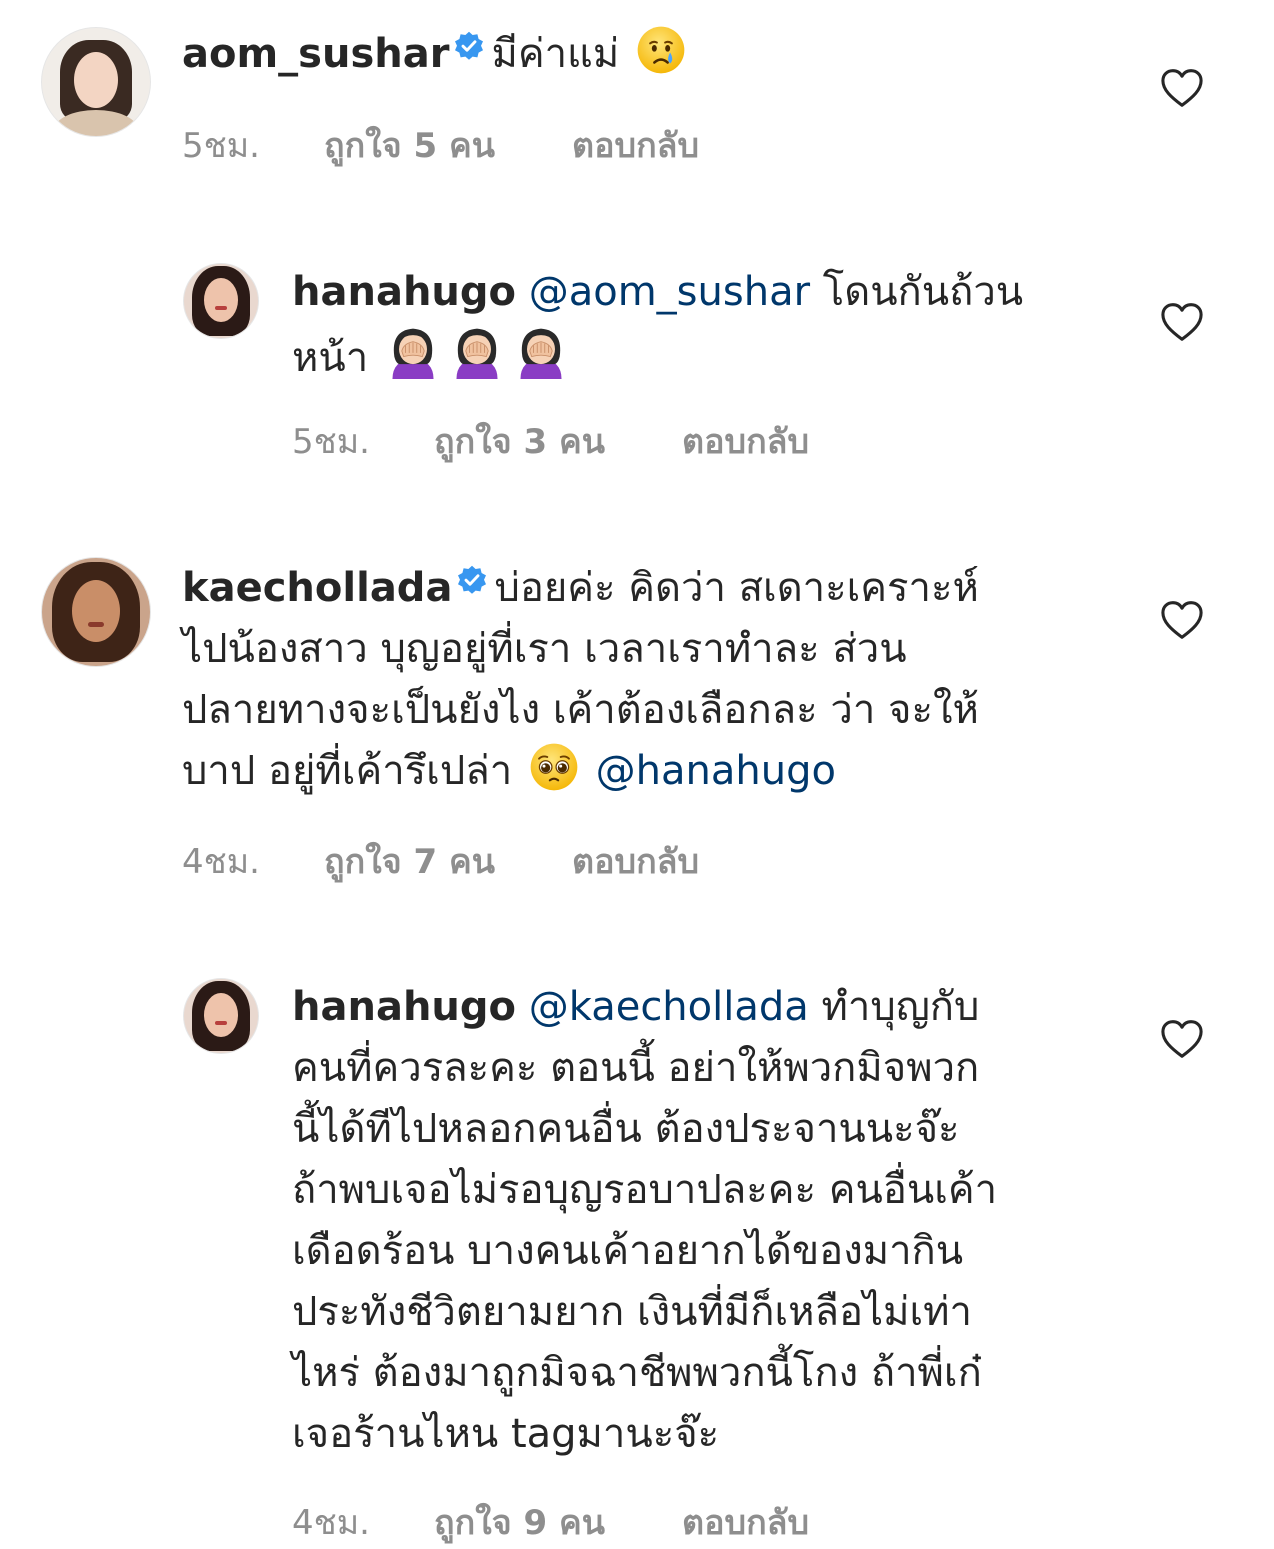 This screenshot has height=1549, width=1274. I want to click on comment-aom-sushar: aom_sushar มีค่าแม่ 5ชม. ถูกใจ 5 คน ตอบกลับ, so click(637, 100).